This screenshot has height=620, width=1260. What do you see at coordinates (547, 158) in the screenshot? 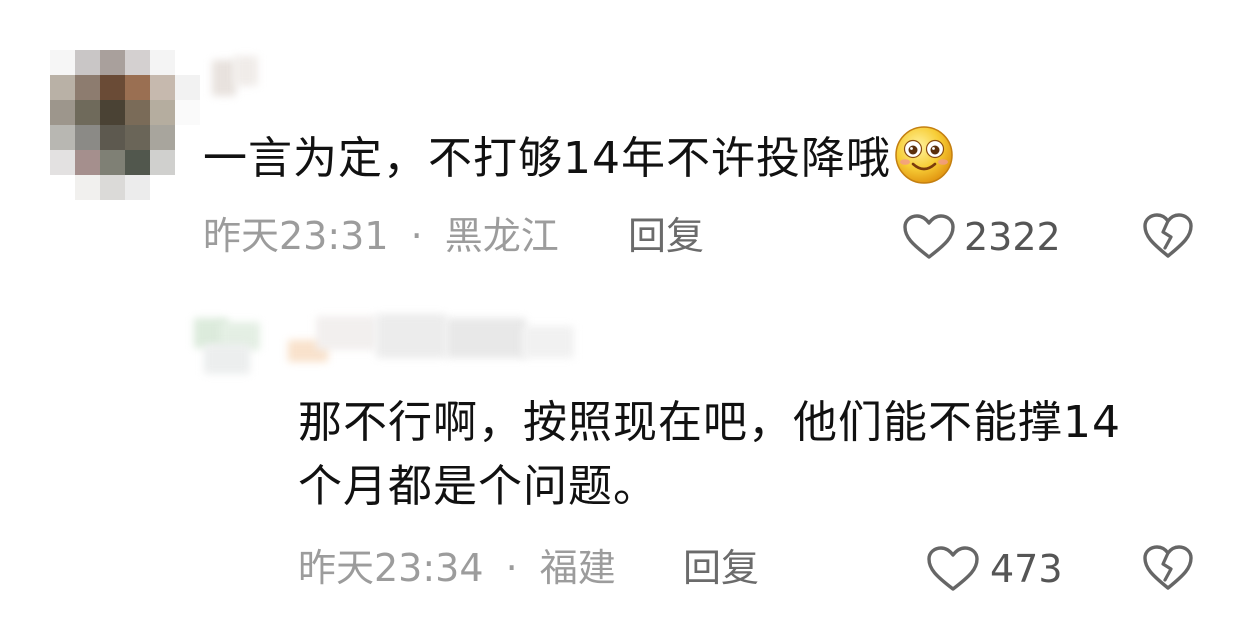
I see `comment-text-content: 一言为定，不打够14年不许投降哦` at bounding box center [547, 158].